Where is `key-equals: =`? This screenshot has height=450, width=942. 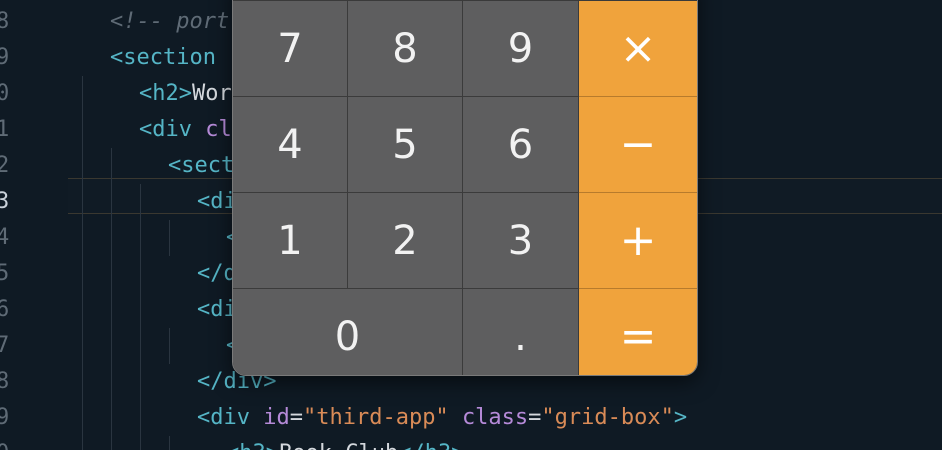
key-equals: = is located at coordinates (638, 332).